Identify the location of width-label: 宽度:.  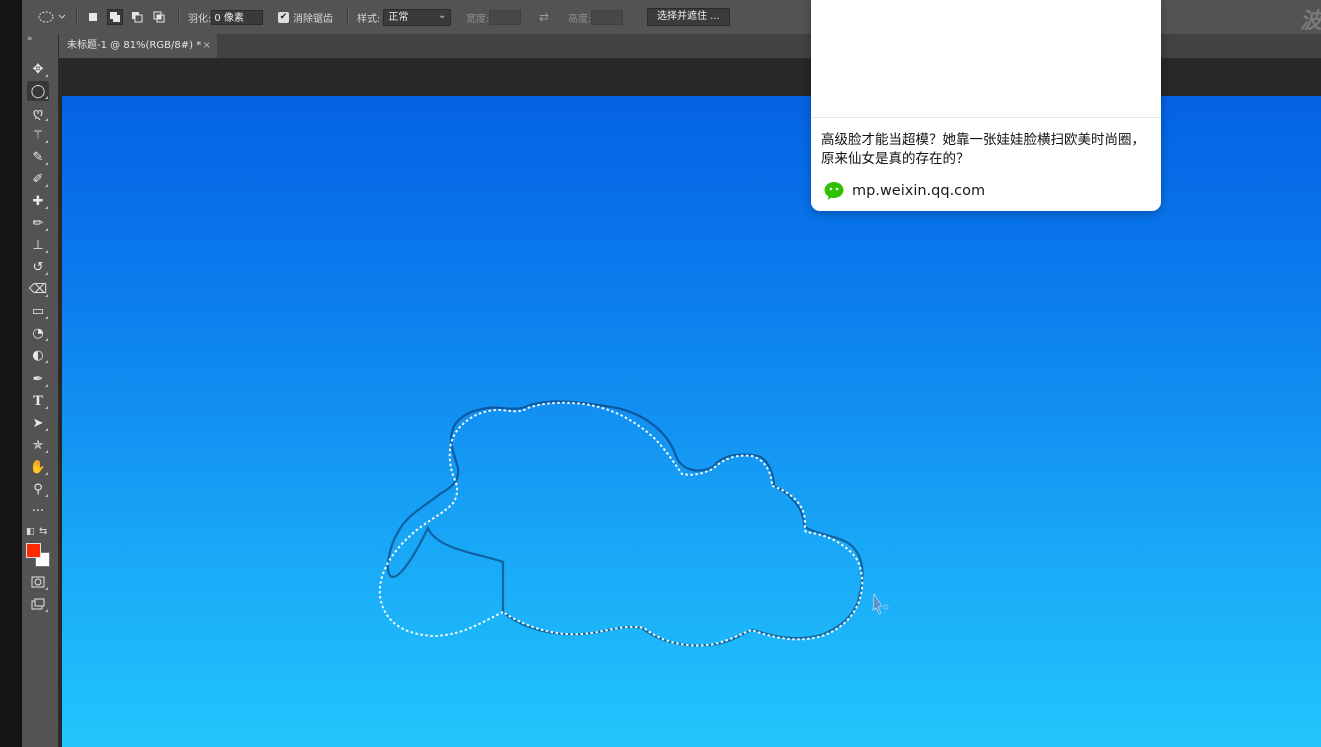
(478, 19).